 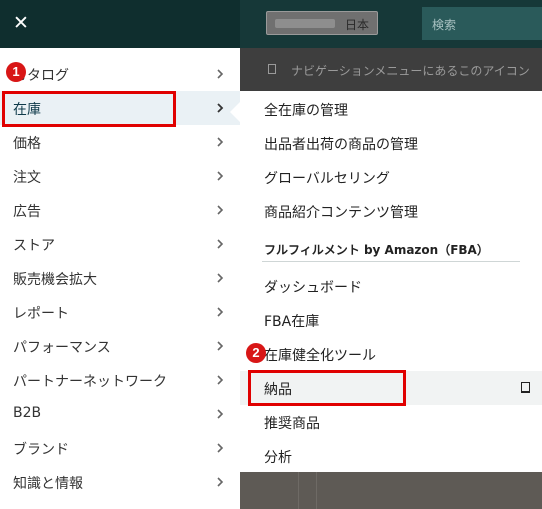 What do you see at coordinates (376, 250) in the screenshot?
I see `fba-section-header: フルフィルメント by Amazon（FBA）` at bounding box center [376, 250].